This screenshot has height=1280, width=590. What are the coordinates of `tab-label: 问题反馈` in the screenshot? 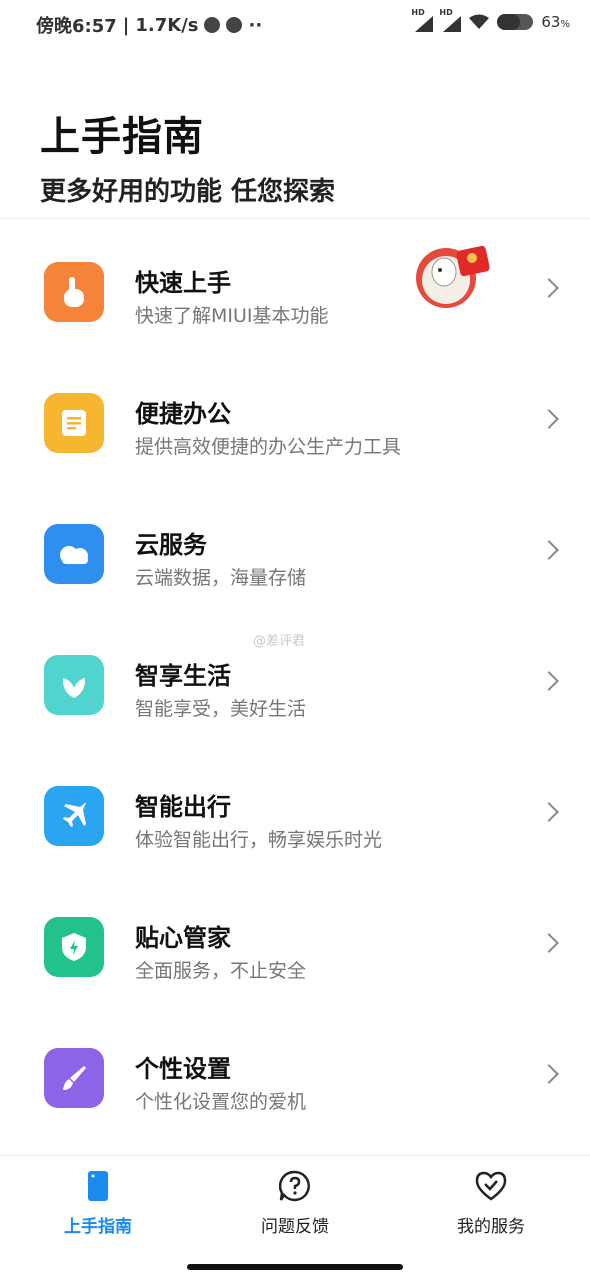 It's located at (295, 1227).